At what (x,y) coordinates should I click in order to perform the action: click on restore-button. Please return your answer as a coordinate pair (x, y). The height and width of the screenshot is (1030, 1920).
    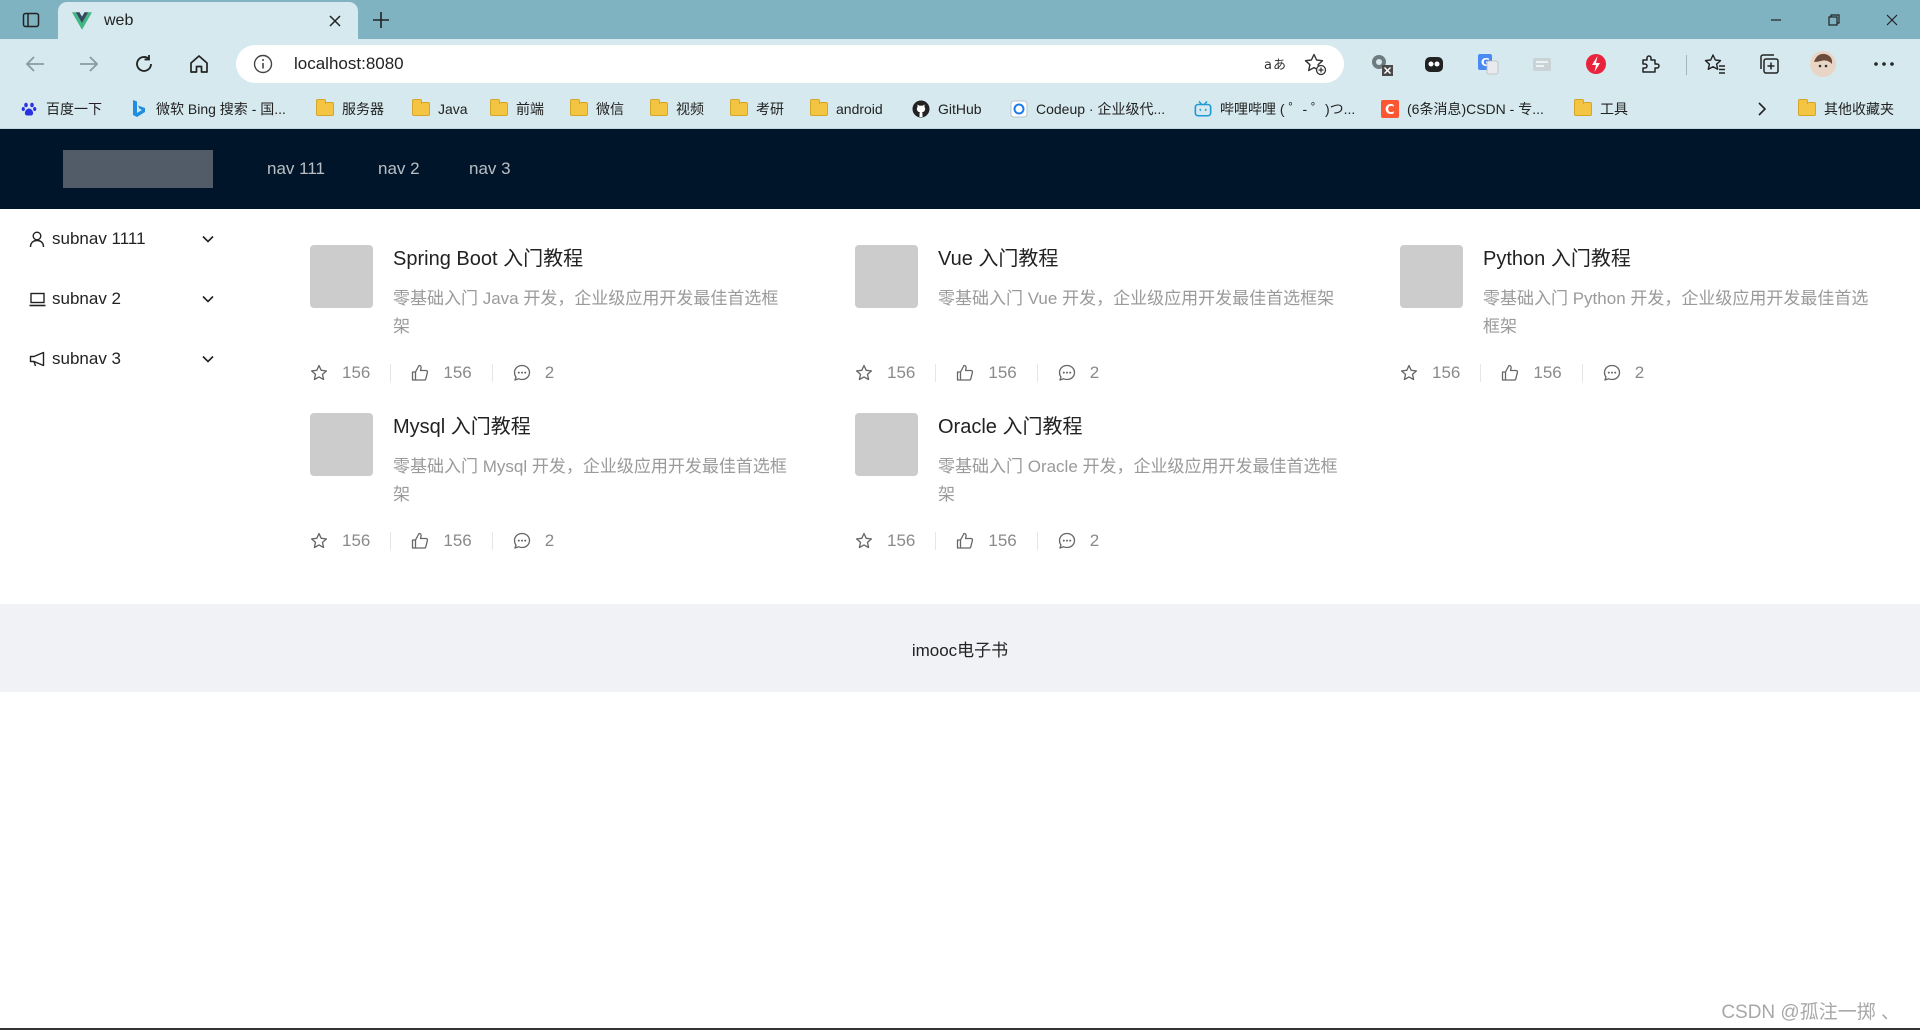
    Looking at the image, I should click on (1834, 19).